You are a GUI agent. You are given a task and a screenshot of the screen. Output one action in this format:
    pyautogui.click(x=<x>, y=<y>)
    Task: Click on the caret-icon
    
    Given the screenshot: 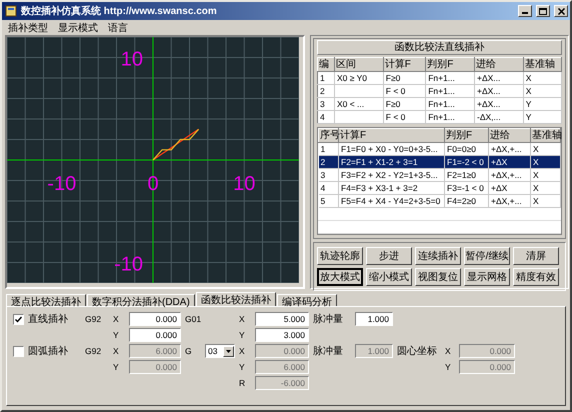 What is the action you would take?
    pyautogui.click(x=228, y=351)
    